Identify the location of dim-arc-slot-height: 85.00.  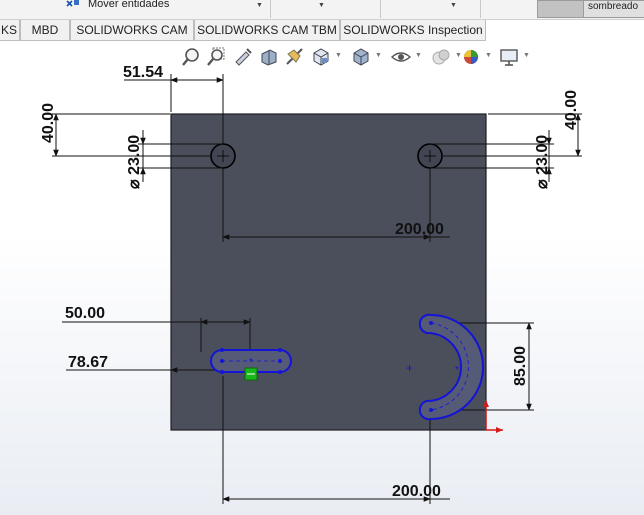
(520, 366).